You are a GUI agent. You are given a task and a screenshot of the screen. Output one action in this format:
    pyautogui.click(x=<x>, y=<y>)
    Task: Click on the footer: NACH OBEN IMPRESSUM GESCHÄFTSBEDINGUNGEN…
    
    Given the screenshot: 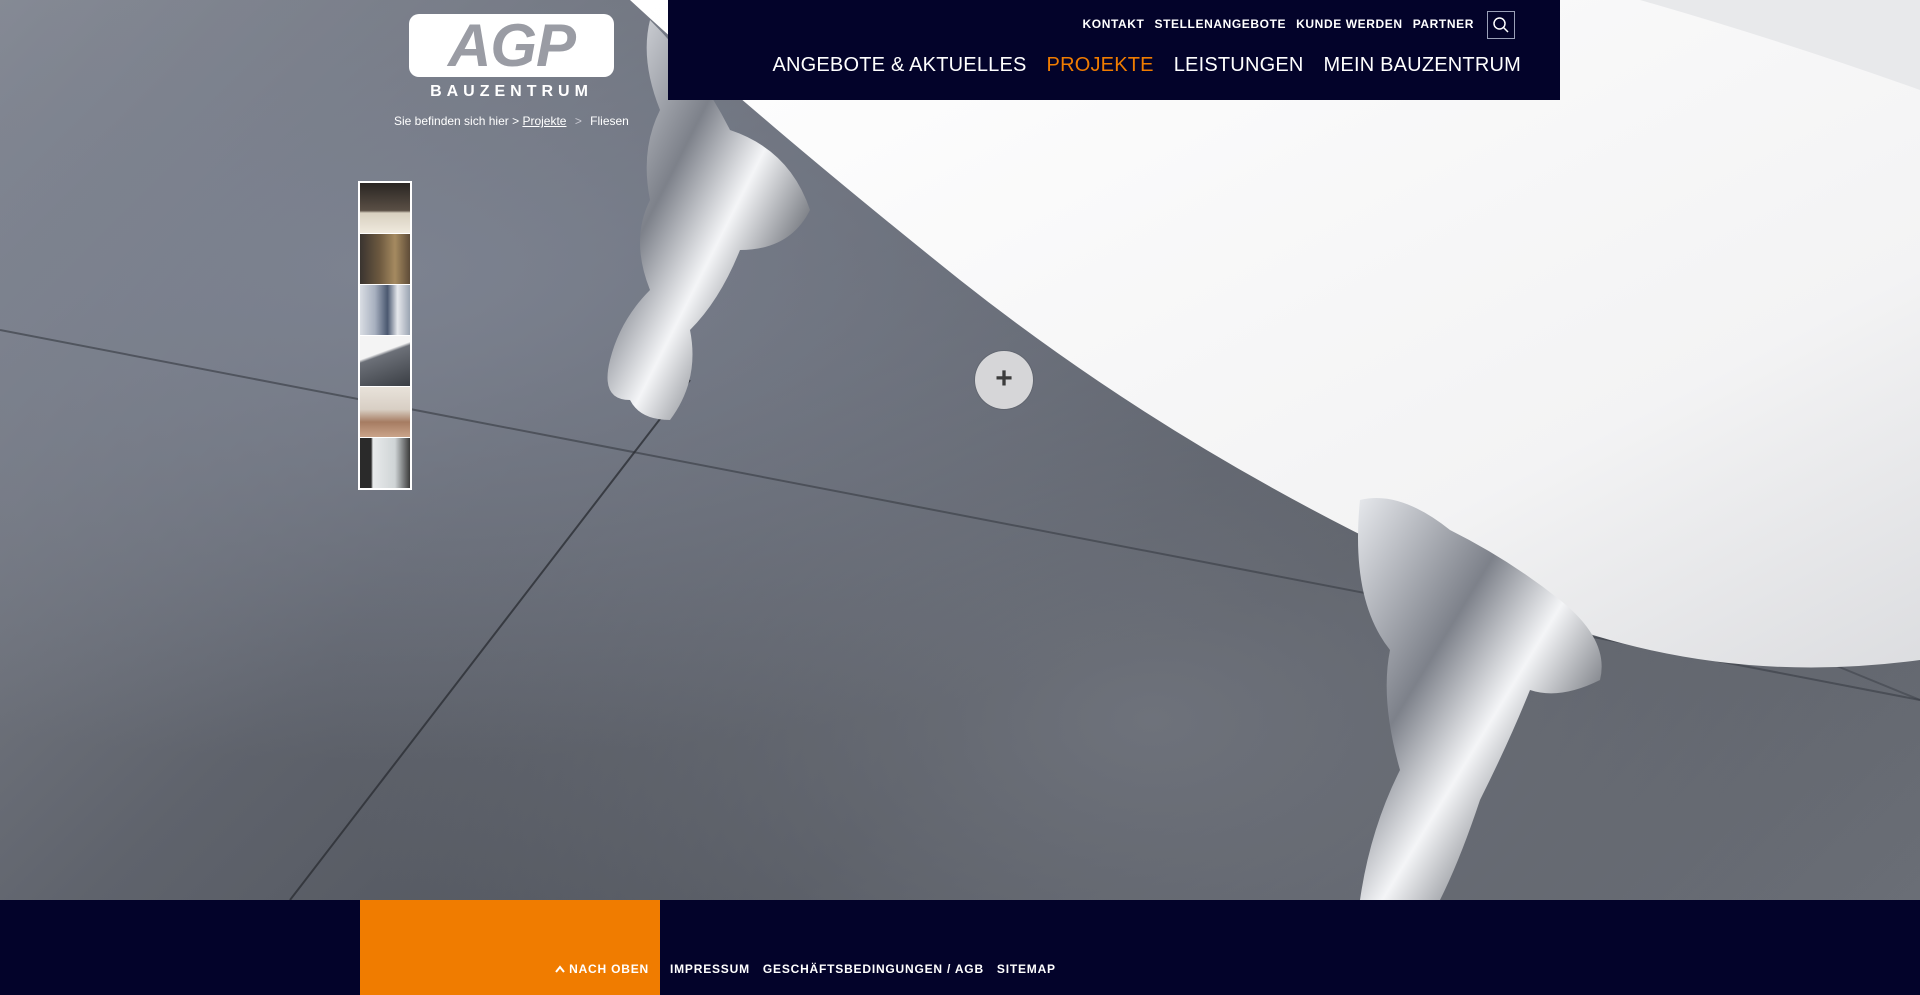 What is the action you would take?
    pyautogui.click(x=960, y=947)
    